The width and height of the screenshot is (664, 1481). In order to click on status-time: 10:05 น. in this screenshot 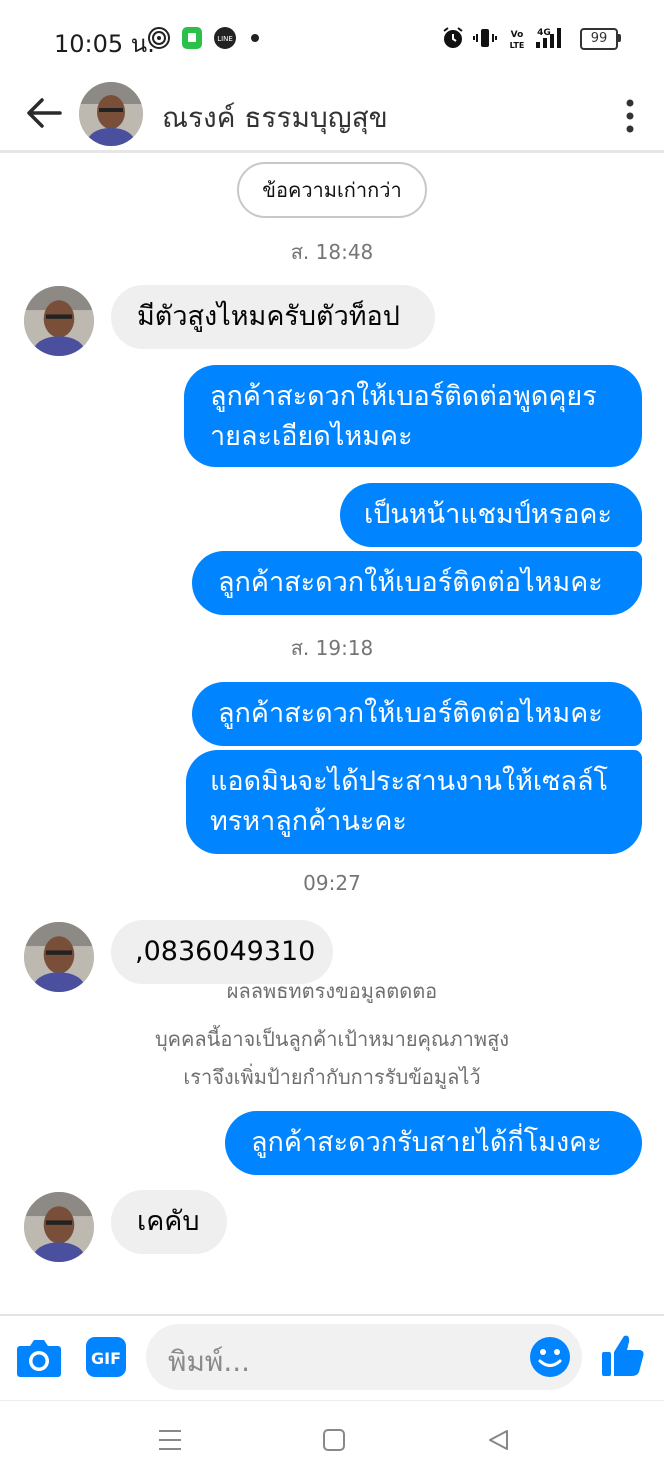, I will do `click(104, 44)`.